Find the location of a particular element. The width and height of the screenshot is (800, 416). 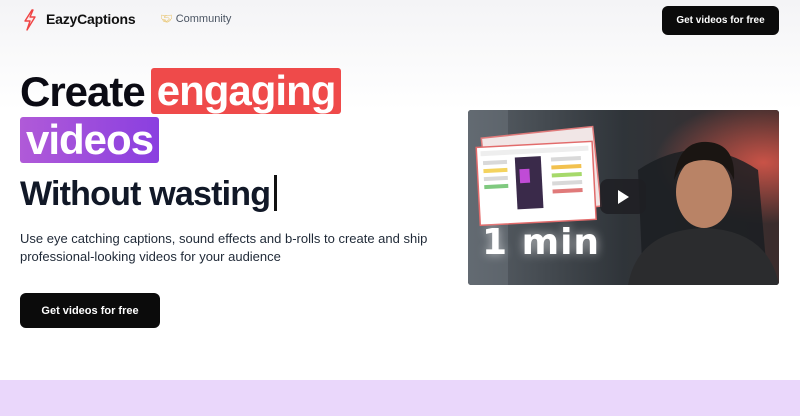

brand-name: EazyCaptions is located at coordinates (91, 19).